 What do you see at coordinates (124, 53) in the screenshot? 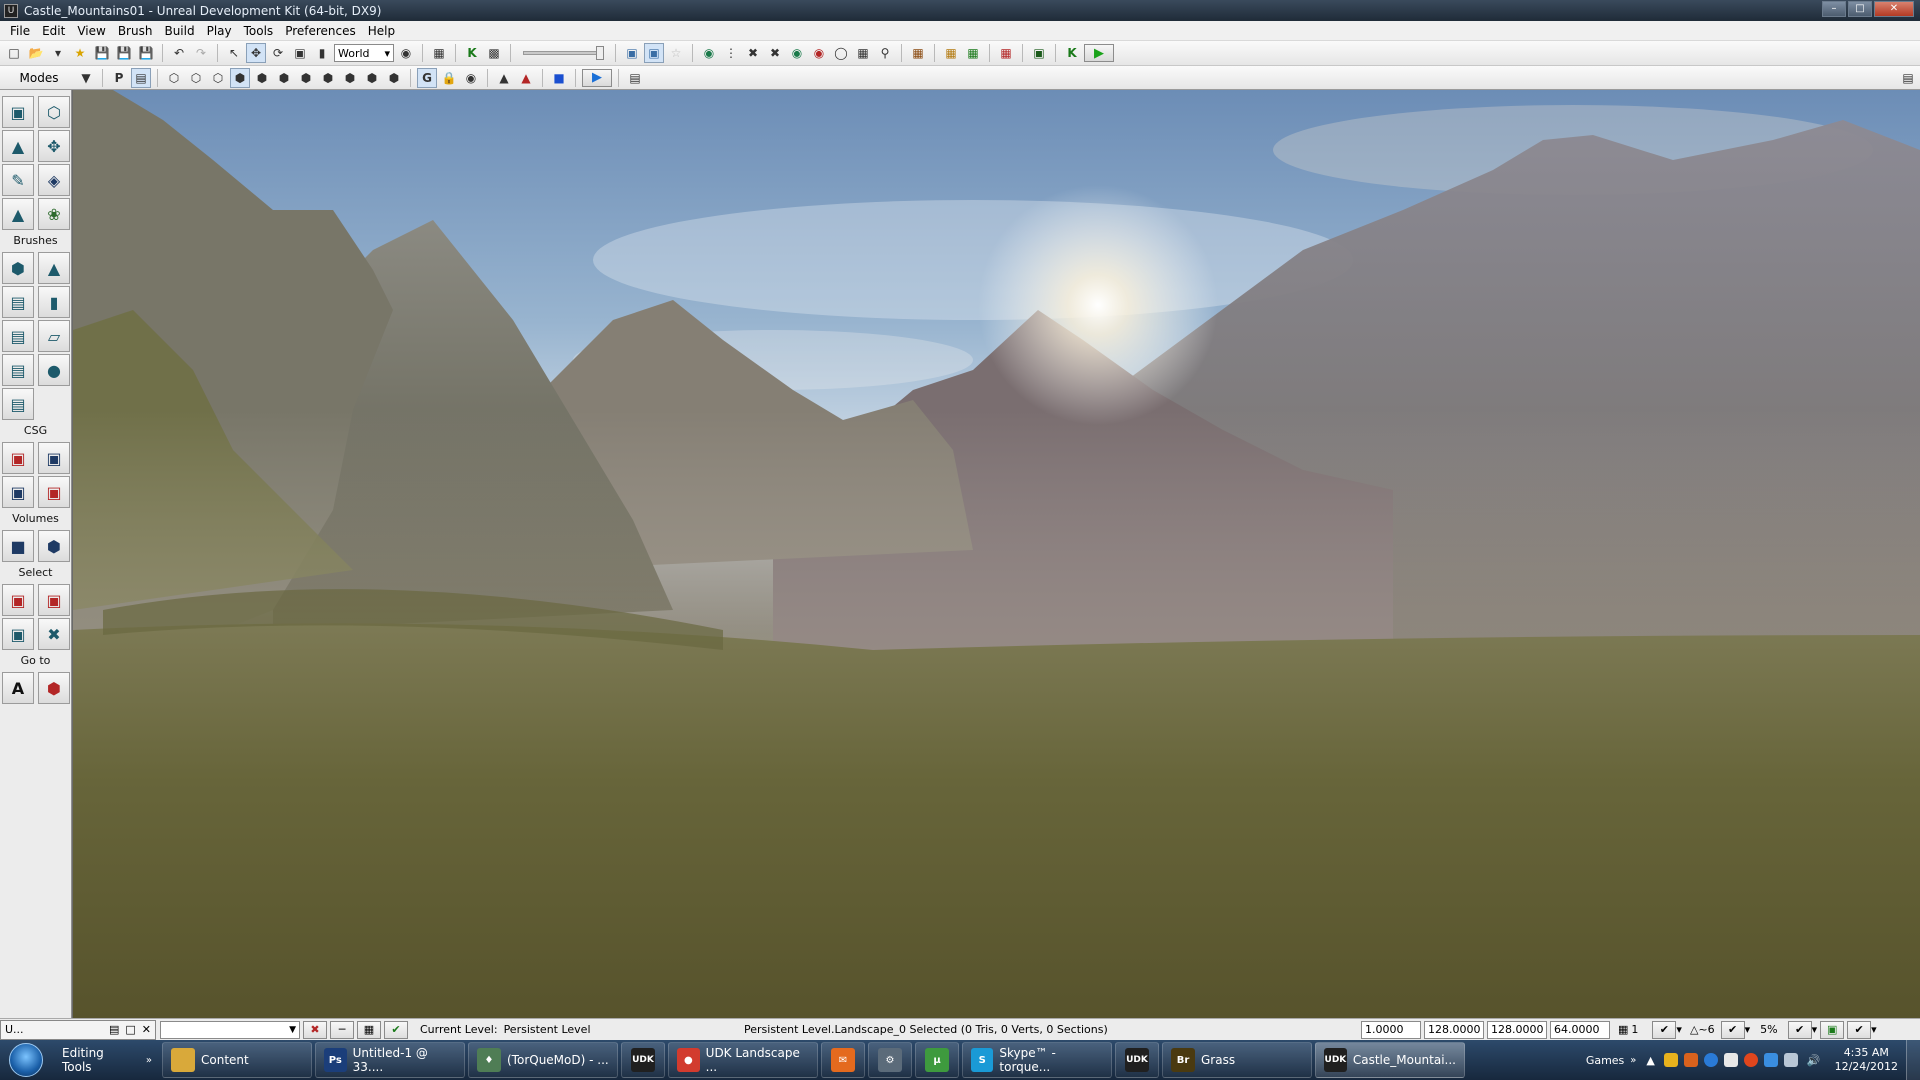
I see `save-all-icon: 💾` at bounding box center [124, 53].